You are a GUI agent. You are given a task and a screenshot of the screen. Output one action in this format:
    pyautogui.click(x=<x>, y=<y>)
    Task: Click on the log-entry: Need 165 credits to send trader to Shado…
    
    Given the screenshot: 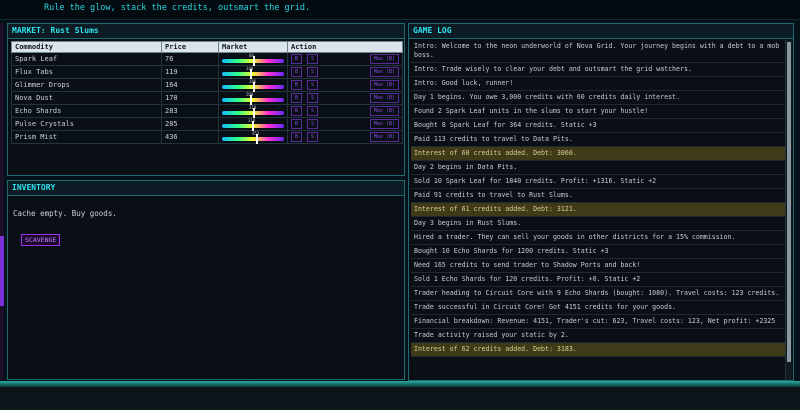 What is the action you would take?
    pyautogui.click(x=599, y=266)
    